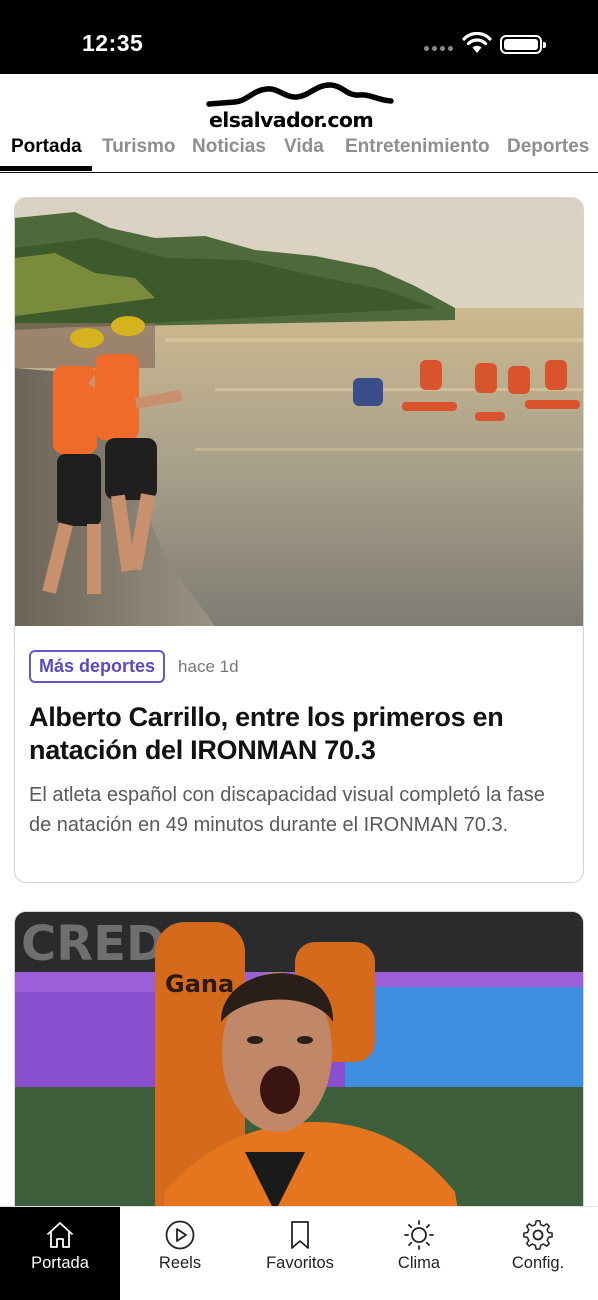 This screenshot has height=1300, width=598. I want to click on article-meta: Más deportes hace 1d, so click(299, 666).